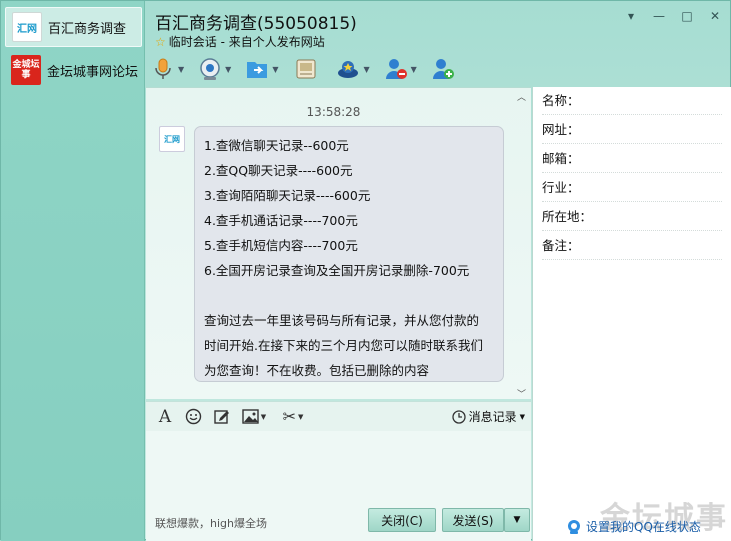 The height and width of the screenshot is (541, 731). What do you see at coordinates (27, 27) in the screenshot?
I see `avatar: 汇网` at bounding box center [27, 27].